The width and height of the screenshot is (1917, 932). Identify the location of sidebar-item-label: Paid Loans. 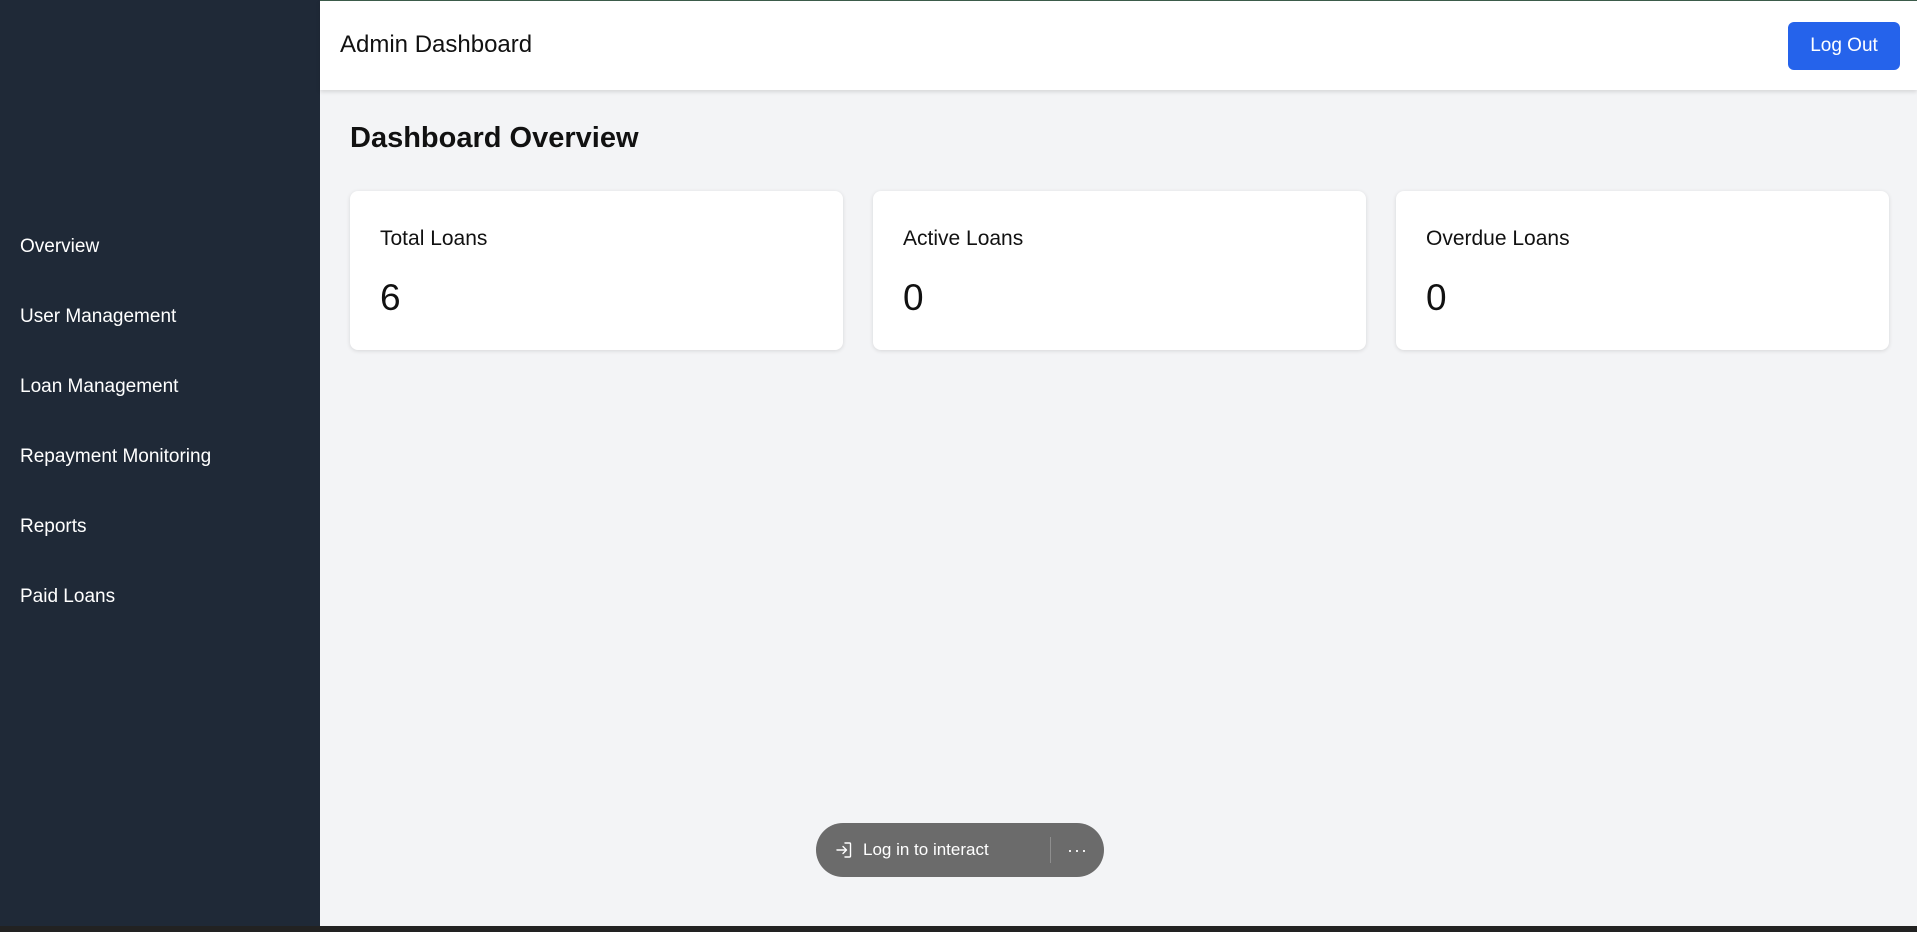
(68, 596).